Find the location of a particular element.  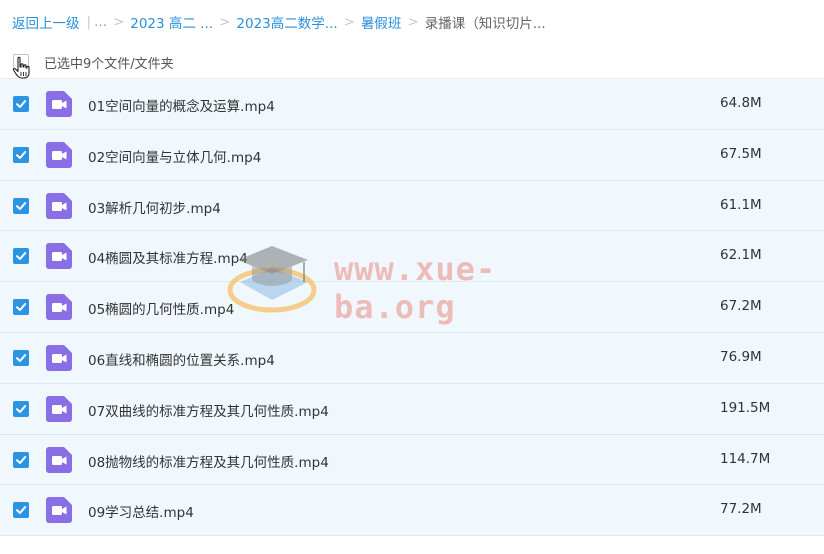

file-name: 01空间向量的概念及运算.mp4 is located at coordinates (181, 105).